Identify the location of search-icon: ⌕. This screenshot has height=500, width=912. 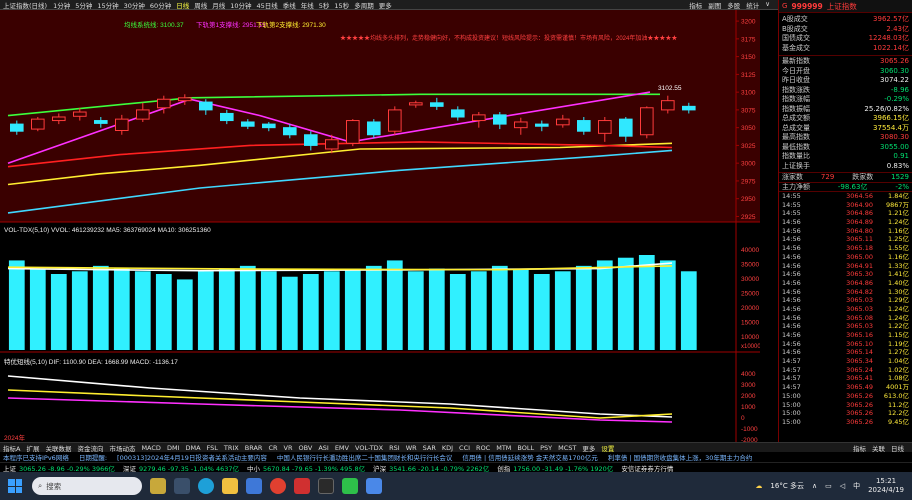
(40, 485).